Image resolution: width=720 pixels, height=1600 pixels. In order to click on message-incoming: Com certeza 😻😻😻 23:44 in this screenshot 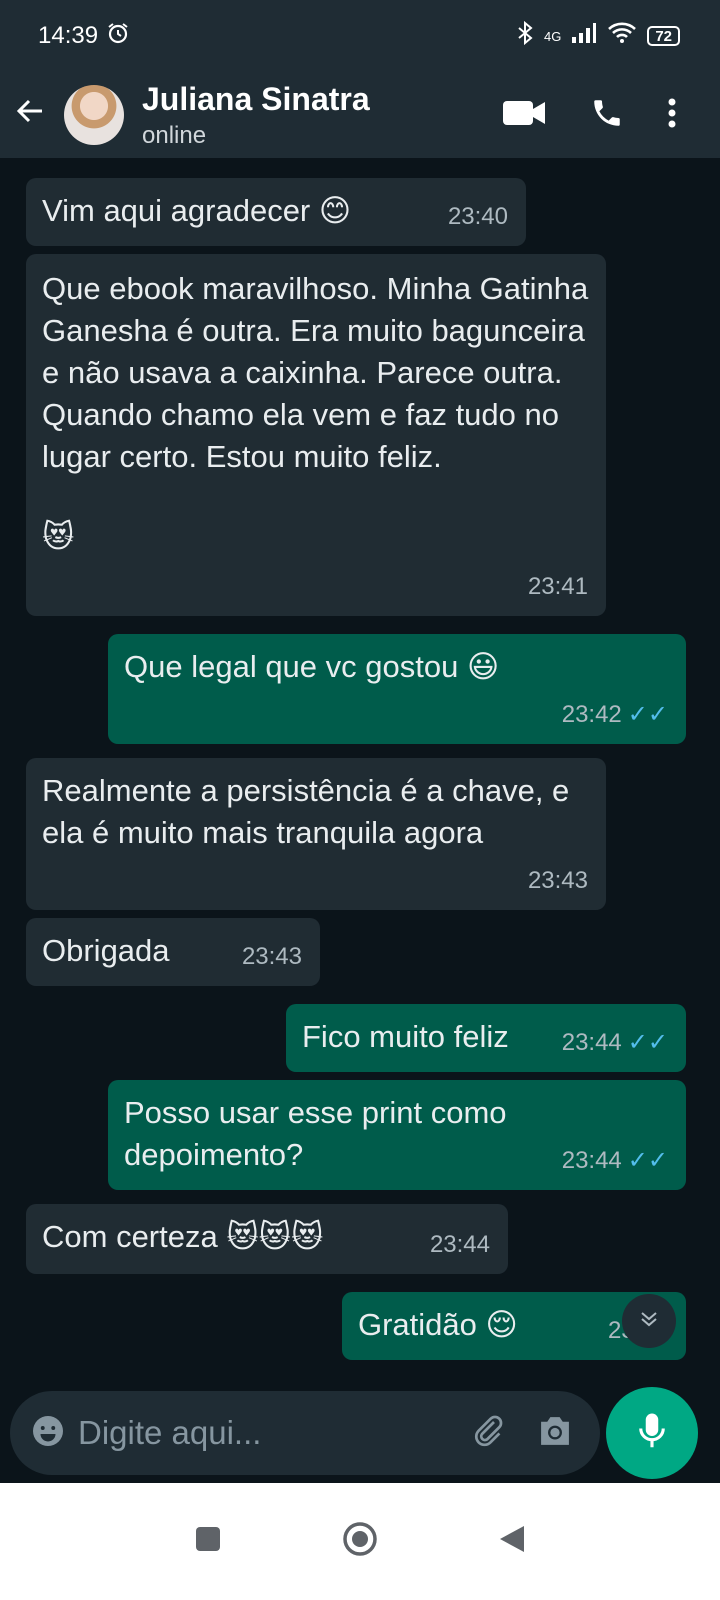, I will do `click(267, 1239)`.